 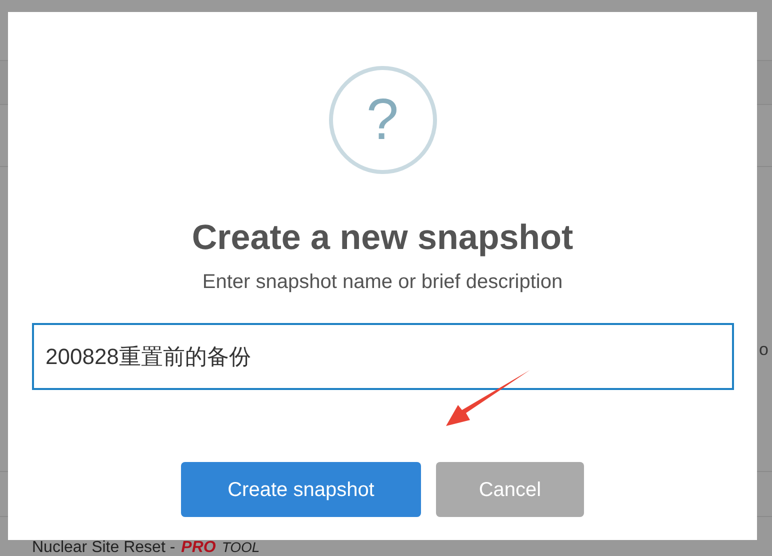 What do you see at coordinates (198, 548) in the screenshot?
I see `pro-label: PRO` at bounding box center [198, 548].